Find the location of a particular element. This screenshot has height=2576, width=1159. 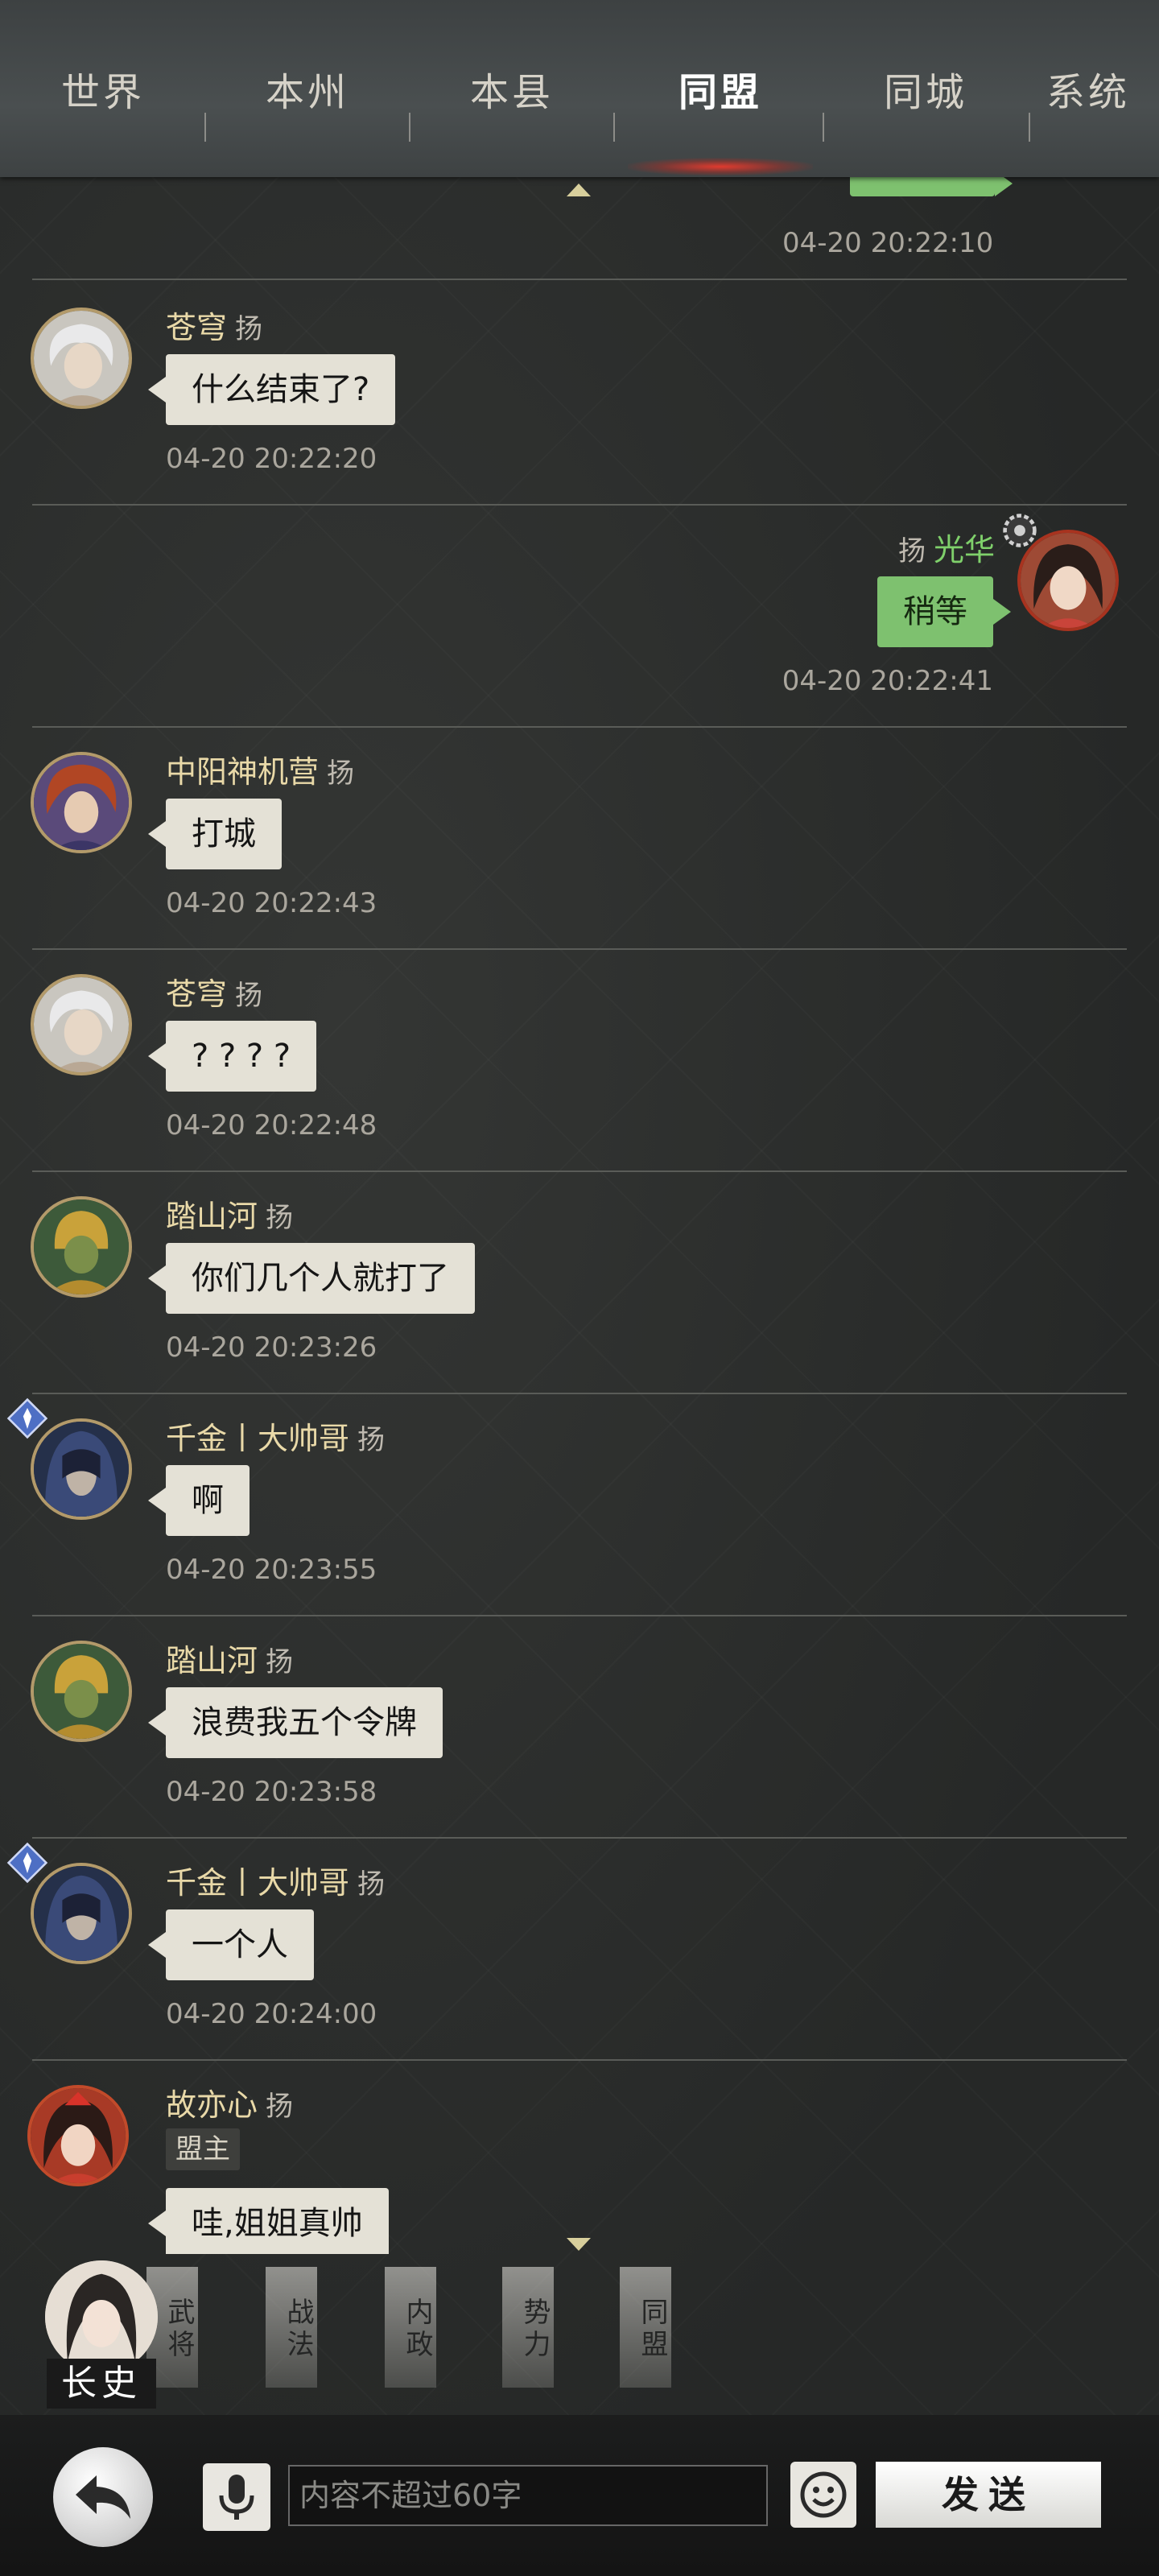

chat-message: 中阳神机营扬 打城 04-20 20:22:43 is located at coordinates (579, 841).